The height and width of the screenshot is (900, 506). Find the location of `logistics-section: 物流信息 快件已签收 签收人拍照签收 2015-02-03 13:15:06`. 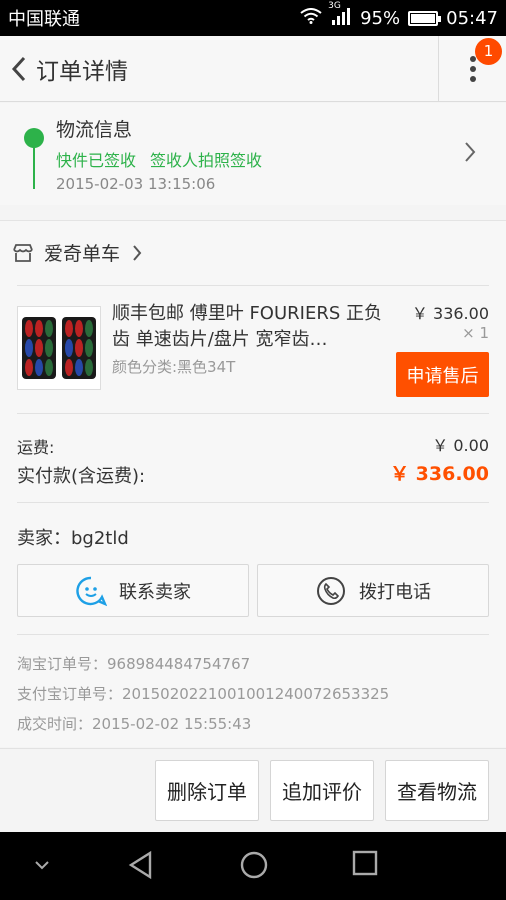

logistics-section: 物流信息 快件已签收 签收人拍照签收 2015-02-03 13:15:06 is located at coordinates (253, 154).